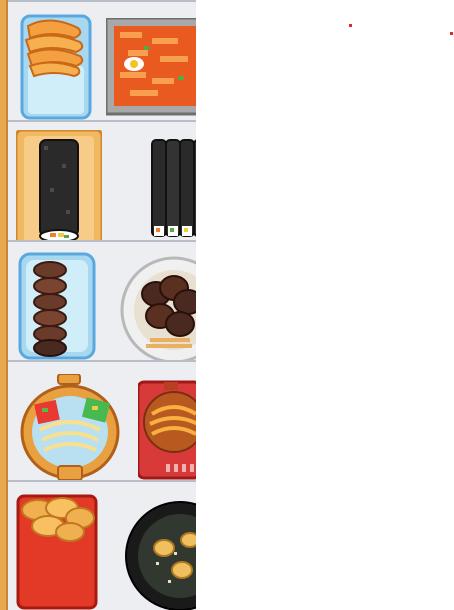 Image resolution: width=454 pixels, height=610 pixels. What do you see at coordinates (158, 555) in the screenshot?
I see `dumpling-pan-icon` at bounding box center [158, 555].